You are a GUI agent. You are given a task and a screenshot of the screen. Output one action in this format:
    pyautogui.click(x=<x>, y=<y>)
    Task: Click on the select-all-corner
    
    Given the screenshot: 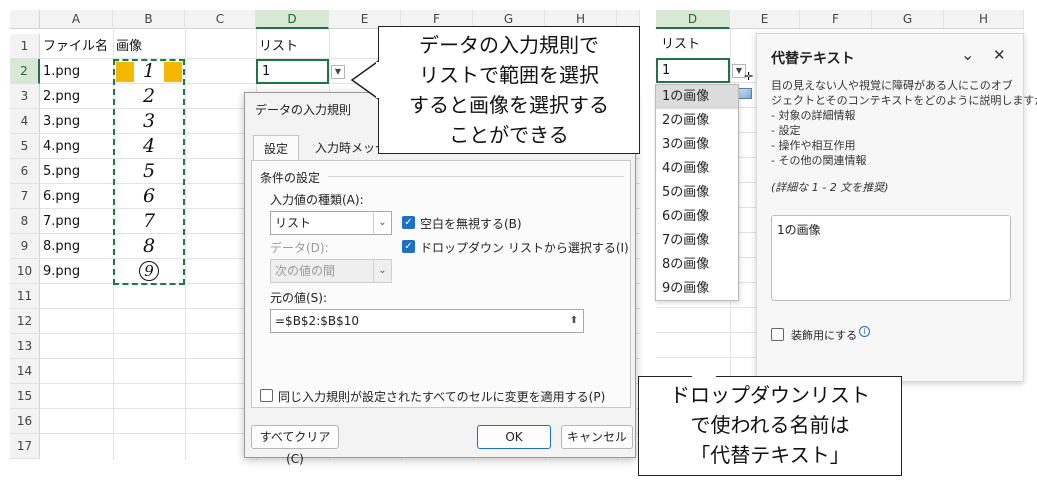 What is the action you would take?
    pyautogui.click(x=25, y=19)
    